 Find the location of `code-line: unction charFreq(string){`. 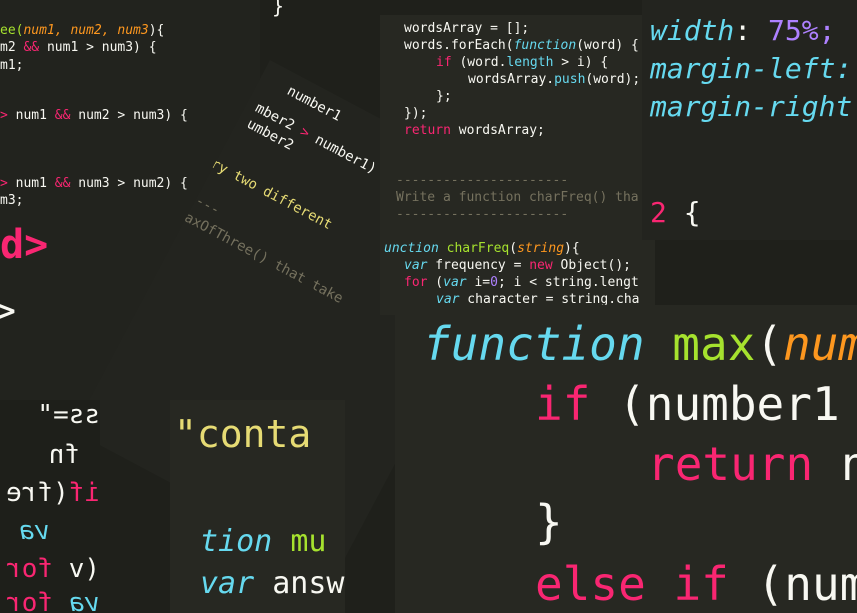

code-line: unction charFreq(string){ is located at coordinates (482, 248).